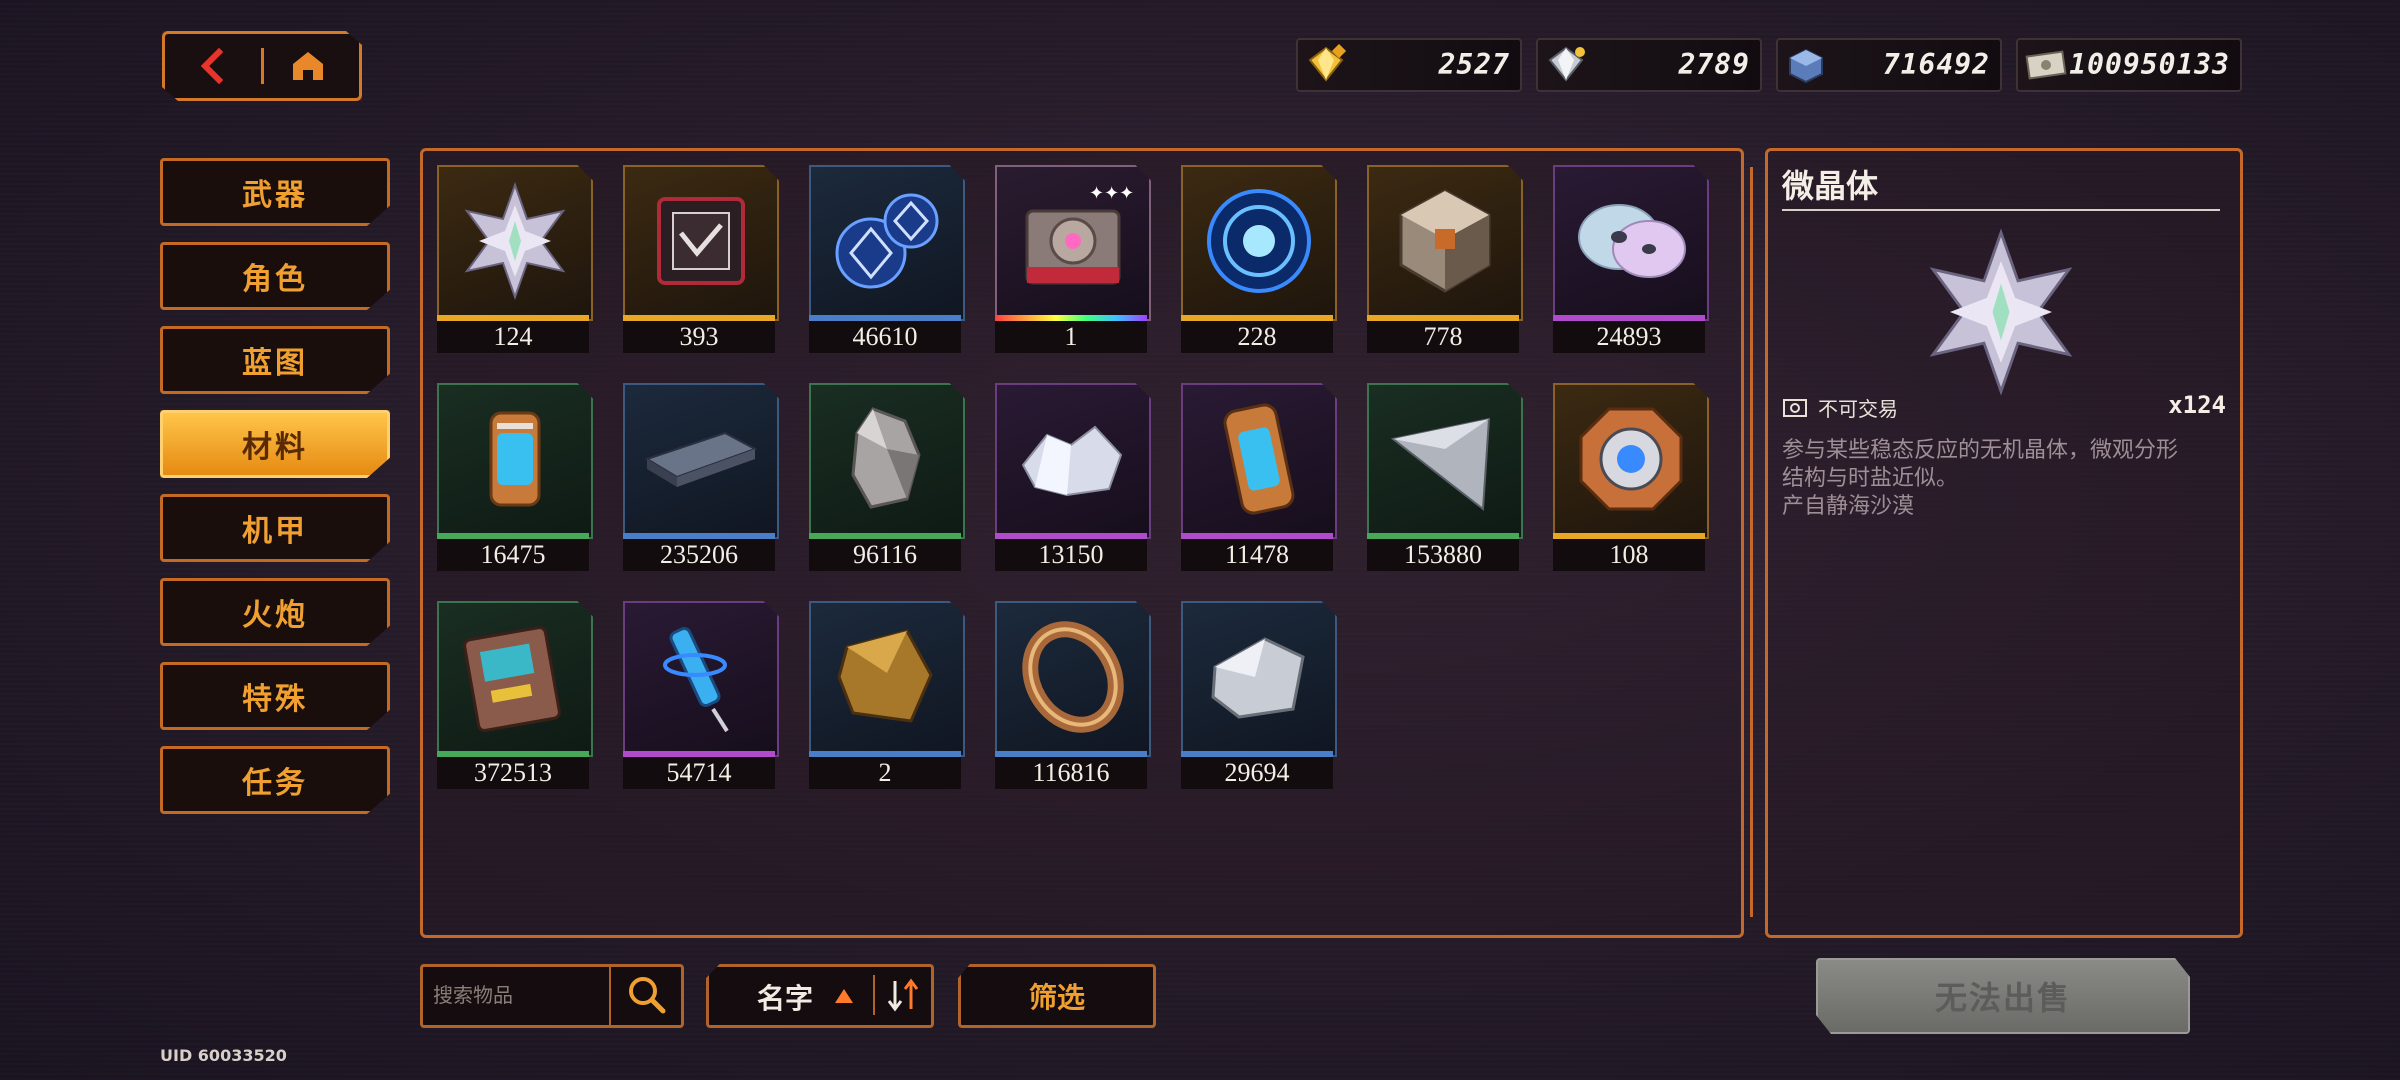  Describe the element at coordinates (523, 995) in the screenshot. I see `search-input` at that location.